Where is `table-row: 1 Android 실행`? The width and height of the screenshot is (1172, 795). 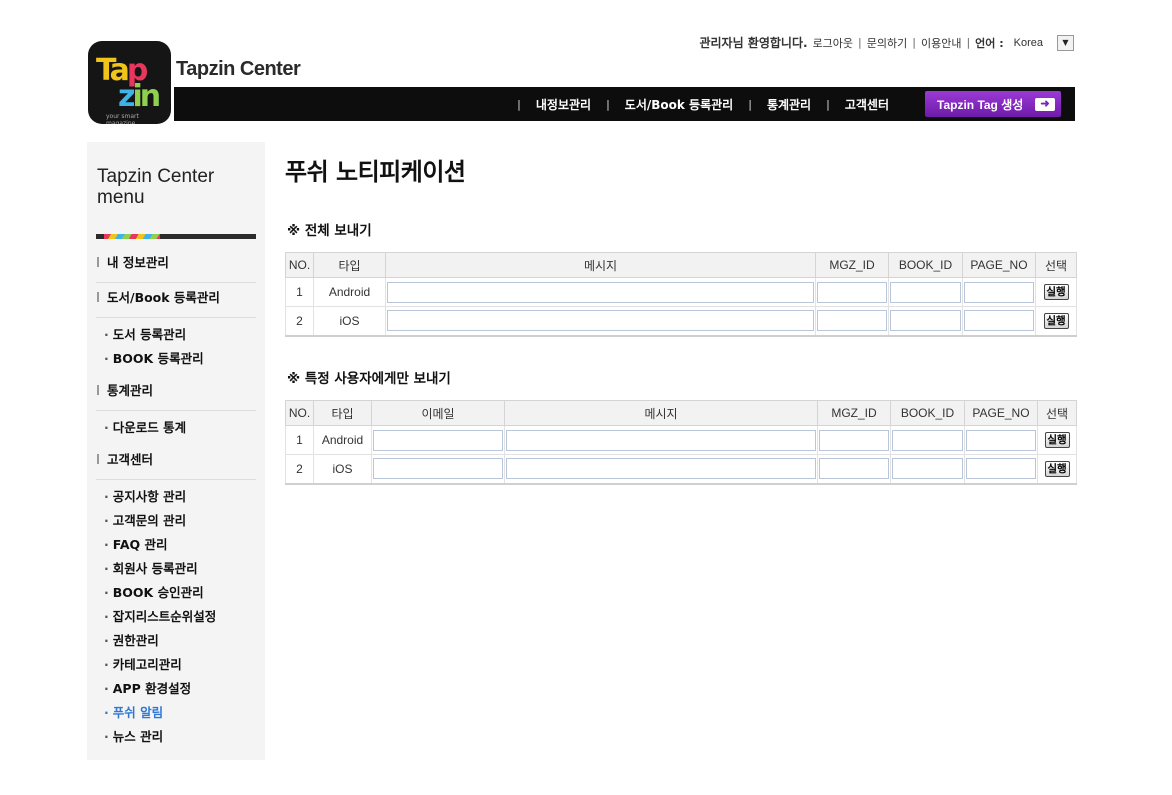
table-row: 1 Android 실행 is located at coordinates (681, 292).